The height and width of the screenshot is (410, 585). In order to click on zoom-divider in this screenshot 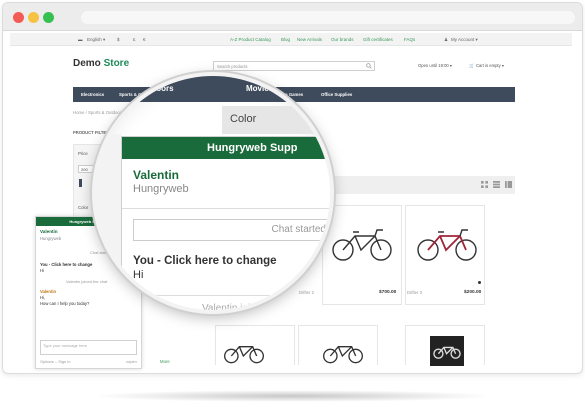, I will do `click(226, 208)`.